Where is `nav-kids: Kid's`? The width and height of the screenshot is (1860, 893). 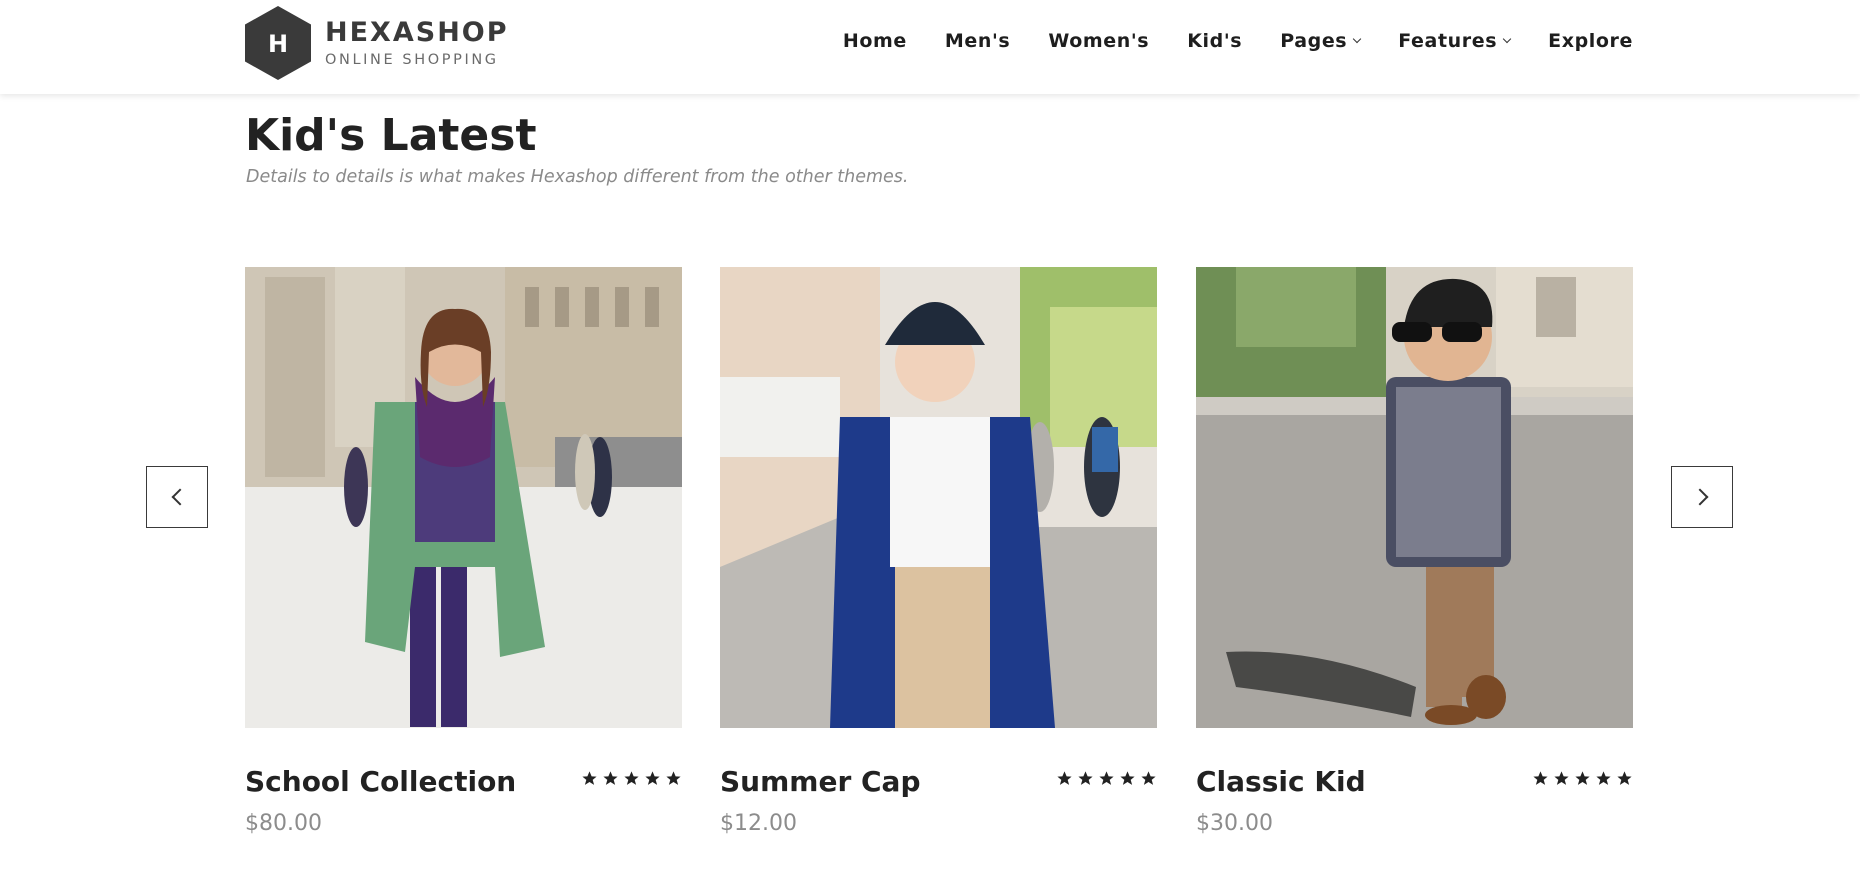
nav-kids: Kid's is located at coordinates (1214, 41).